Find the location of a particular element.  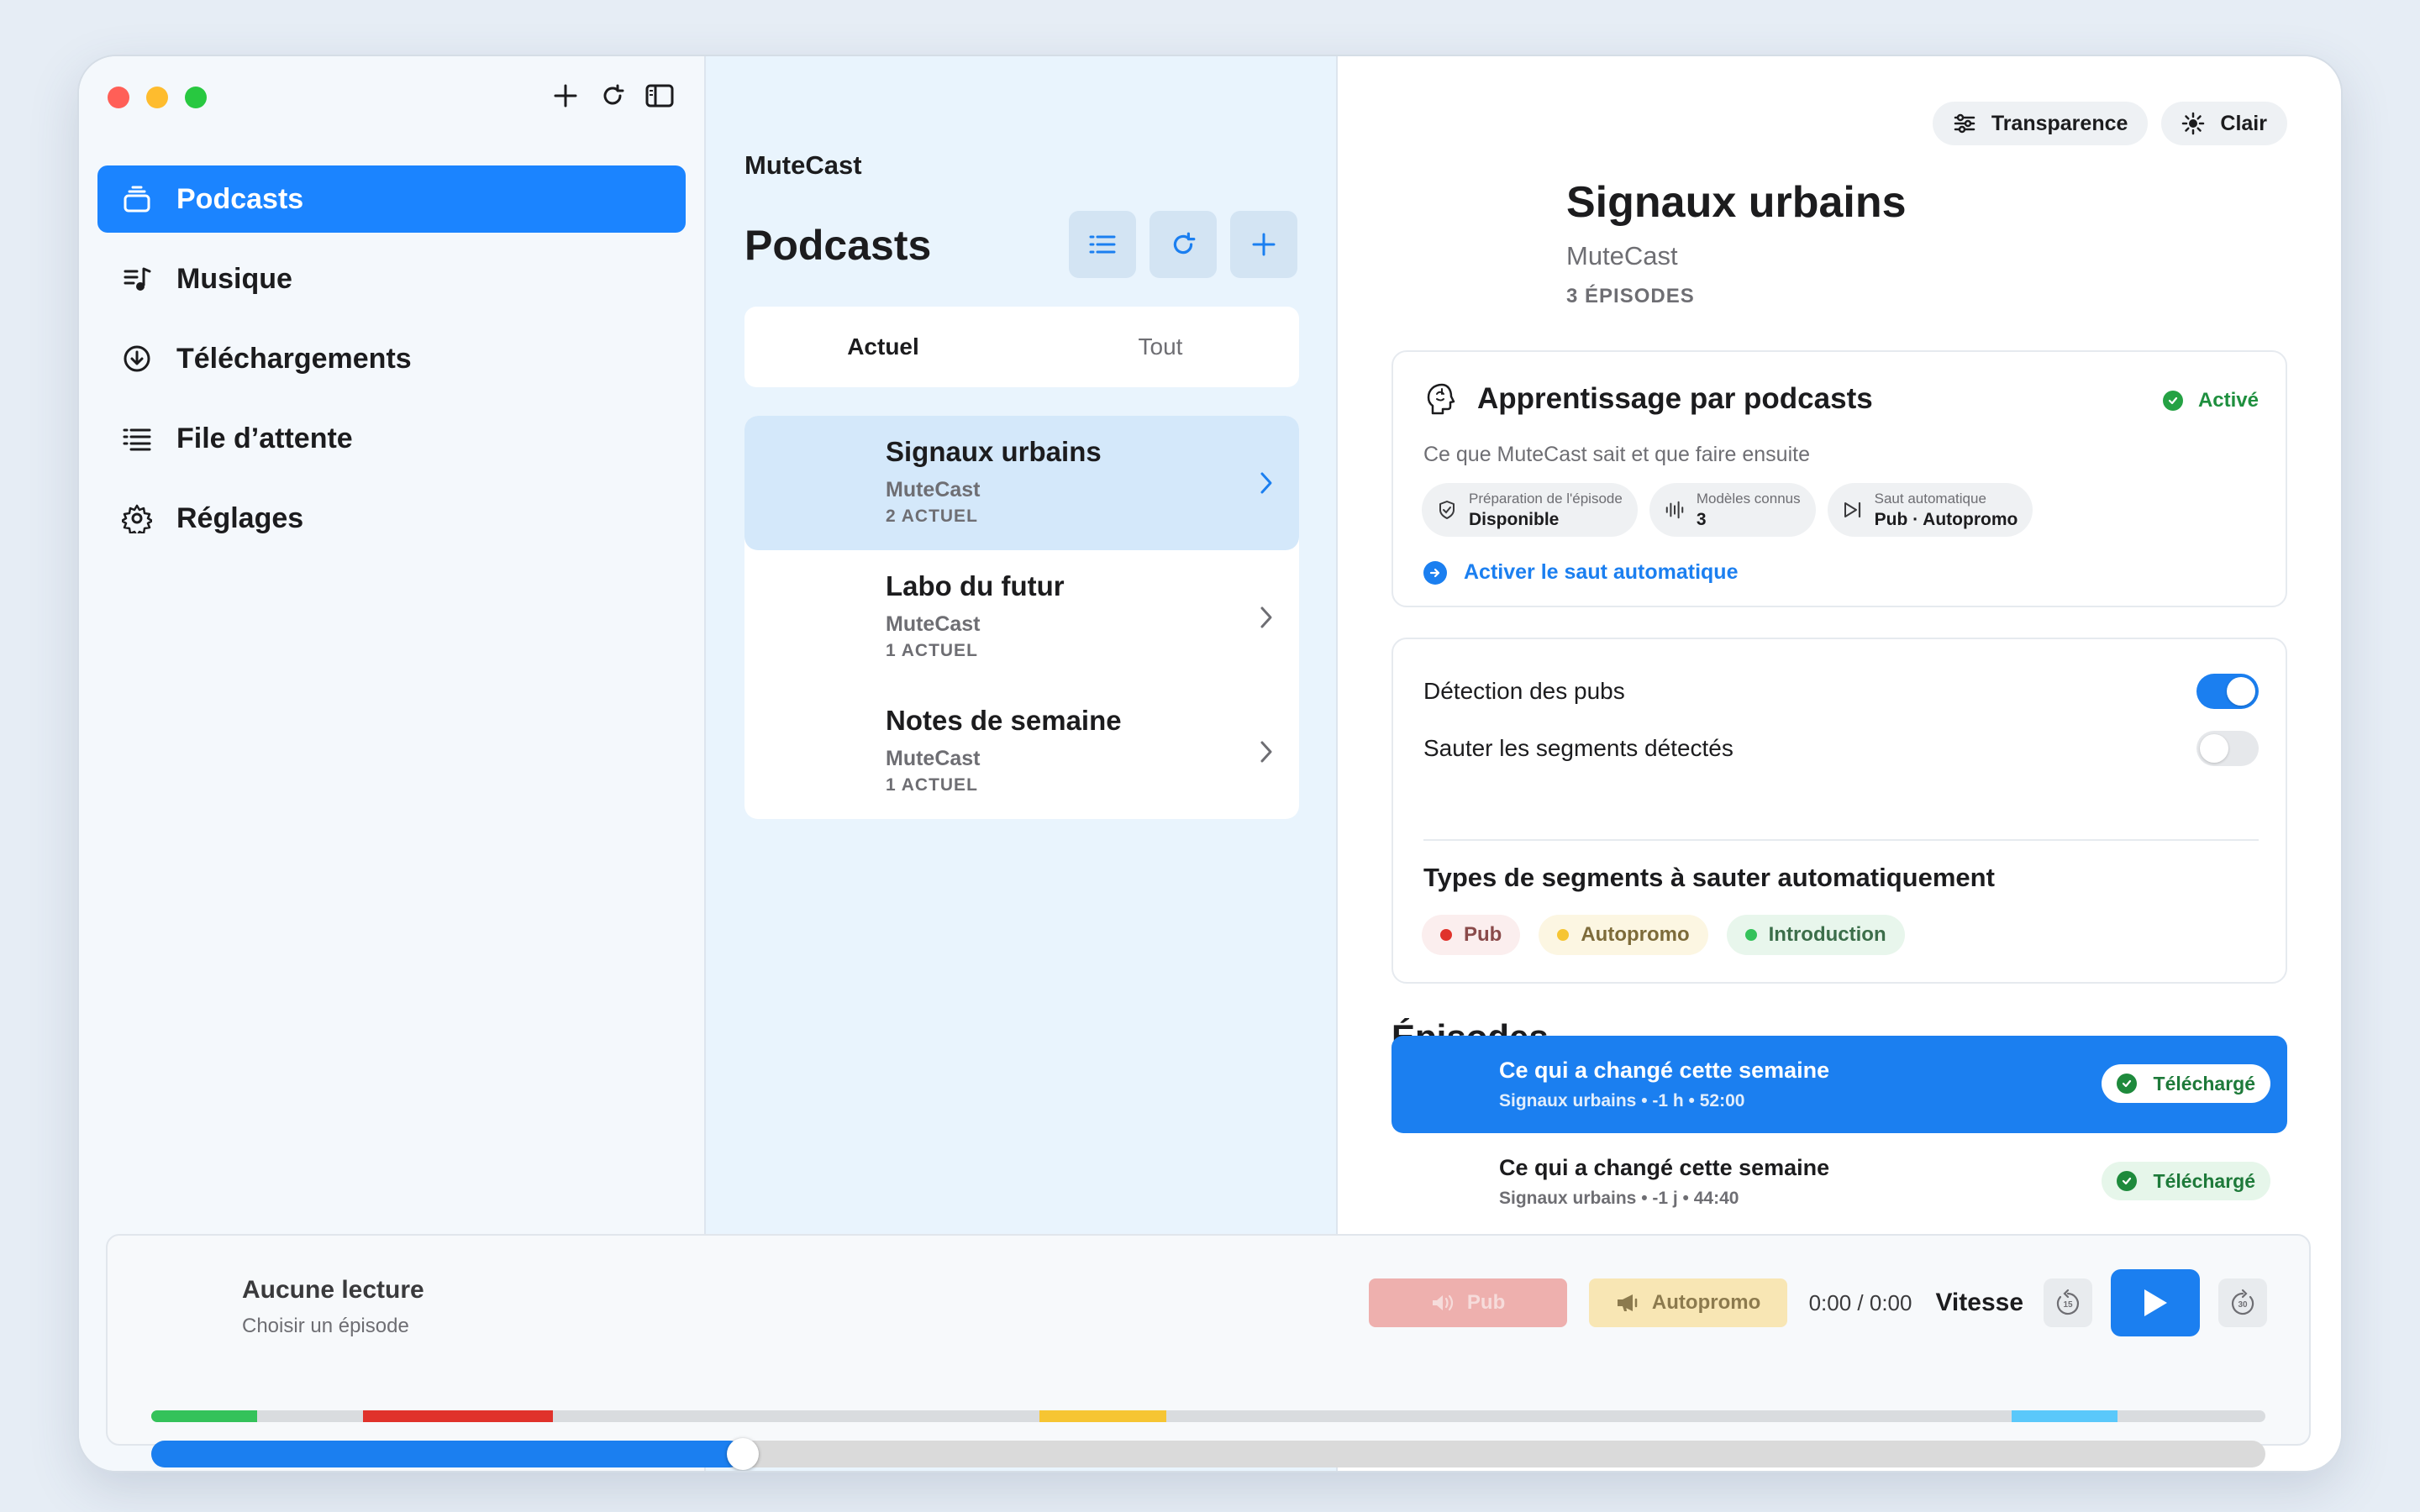

tag-label: Introduction is located at coordinates (1827, 934).